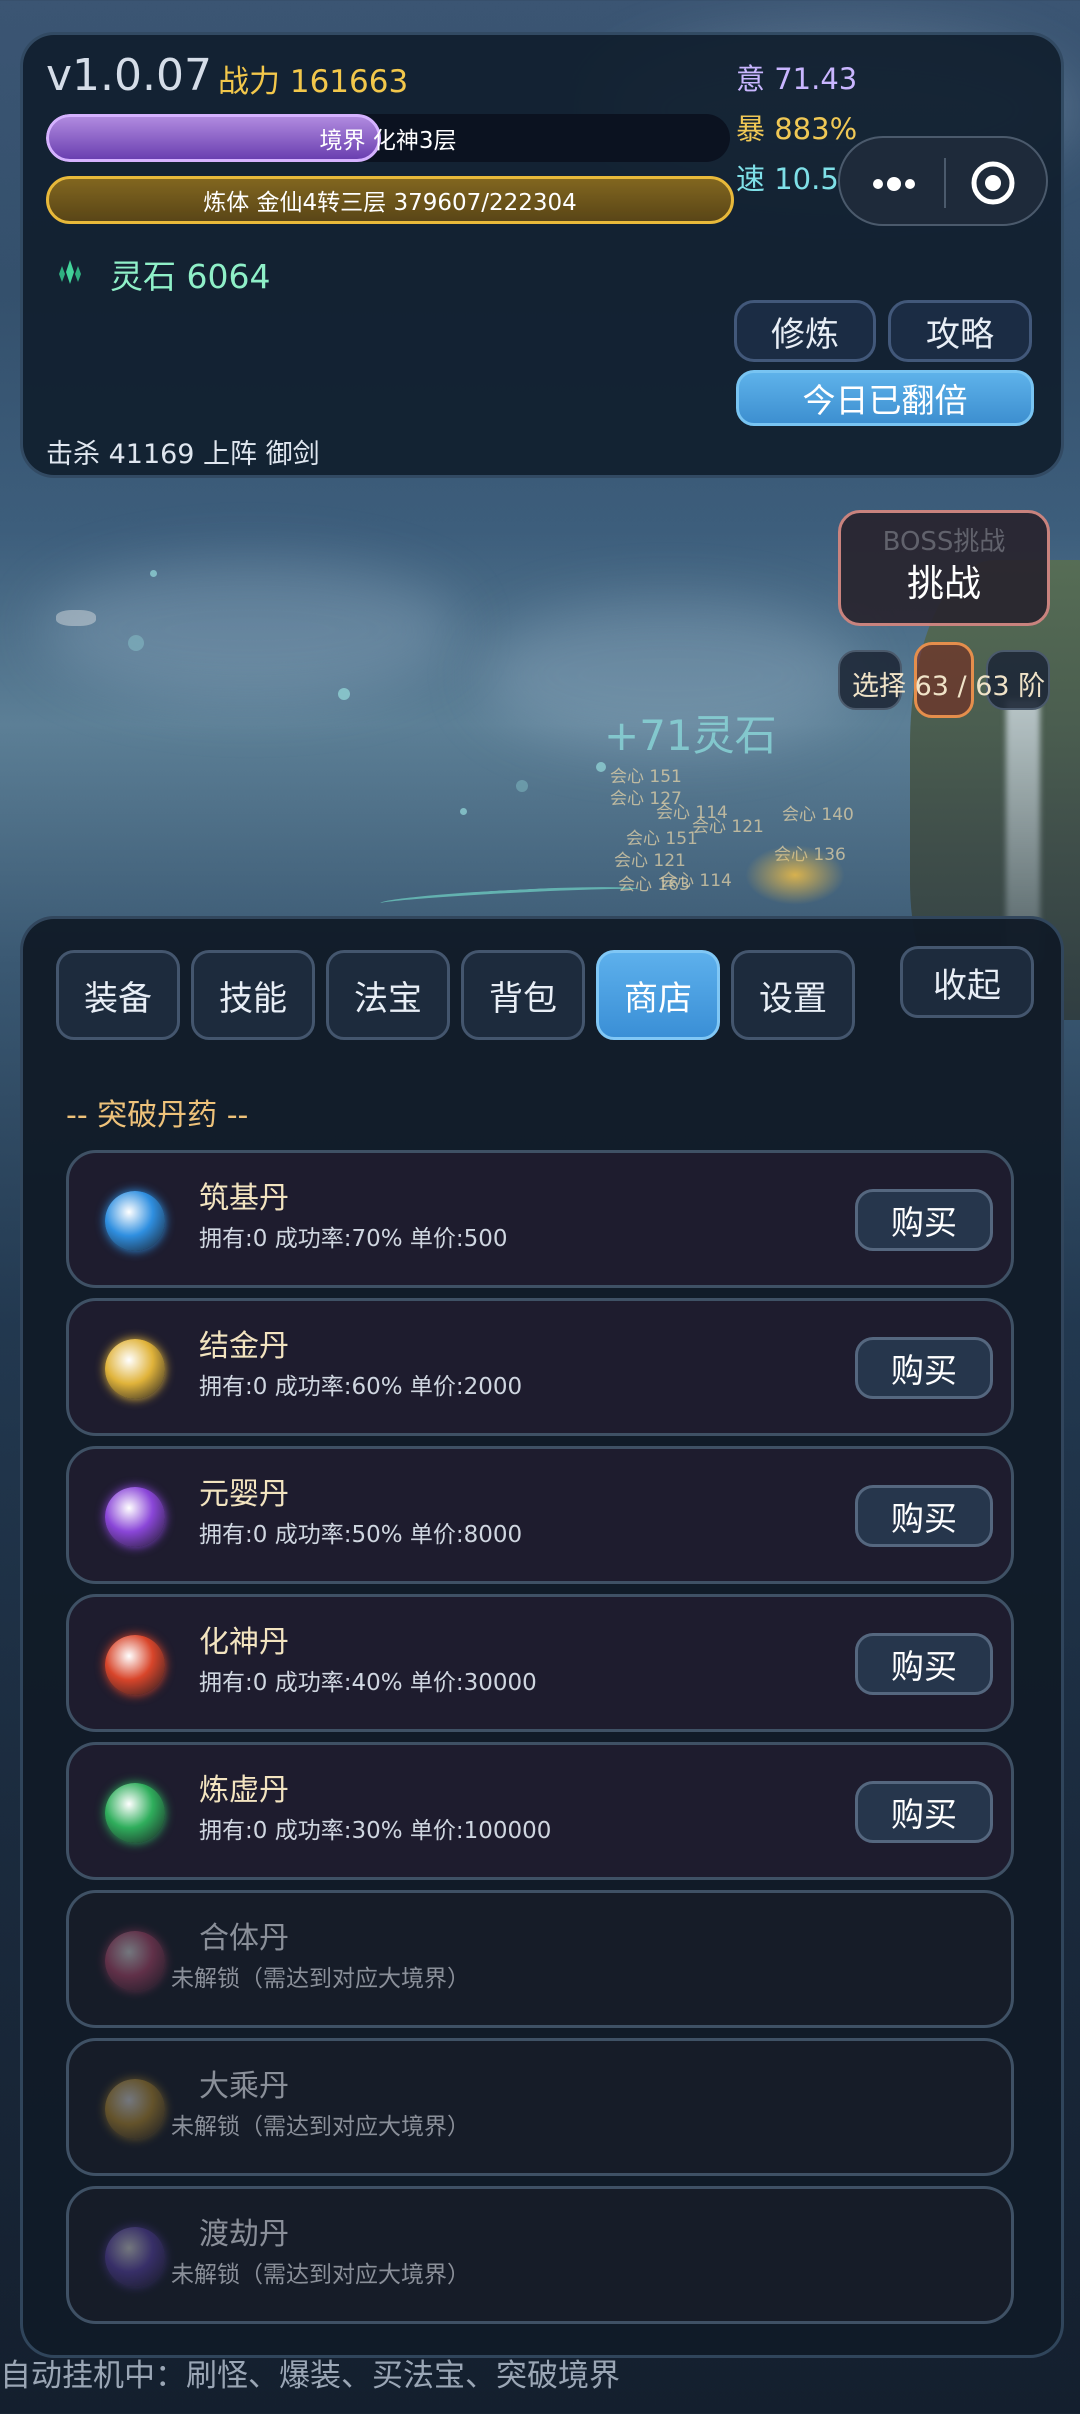 The image size is (1080, 2414). What do you see at coordinates (797, 129) in the screenshot?
I see `stat-crit: 暴 883%` at bounding box center [797, 129].